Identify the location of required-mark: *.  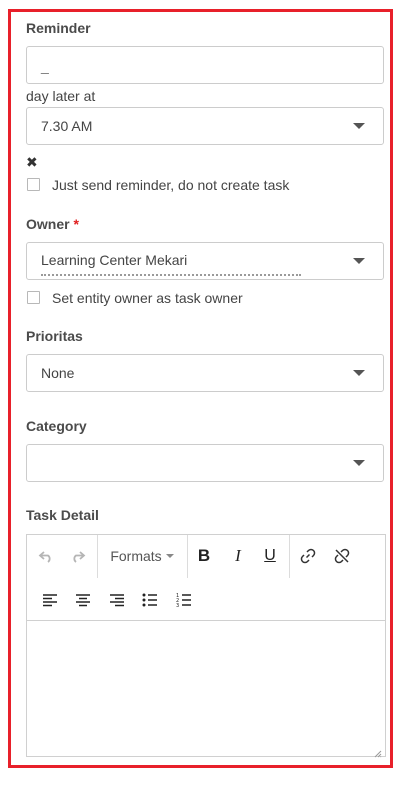
(76, 224).